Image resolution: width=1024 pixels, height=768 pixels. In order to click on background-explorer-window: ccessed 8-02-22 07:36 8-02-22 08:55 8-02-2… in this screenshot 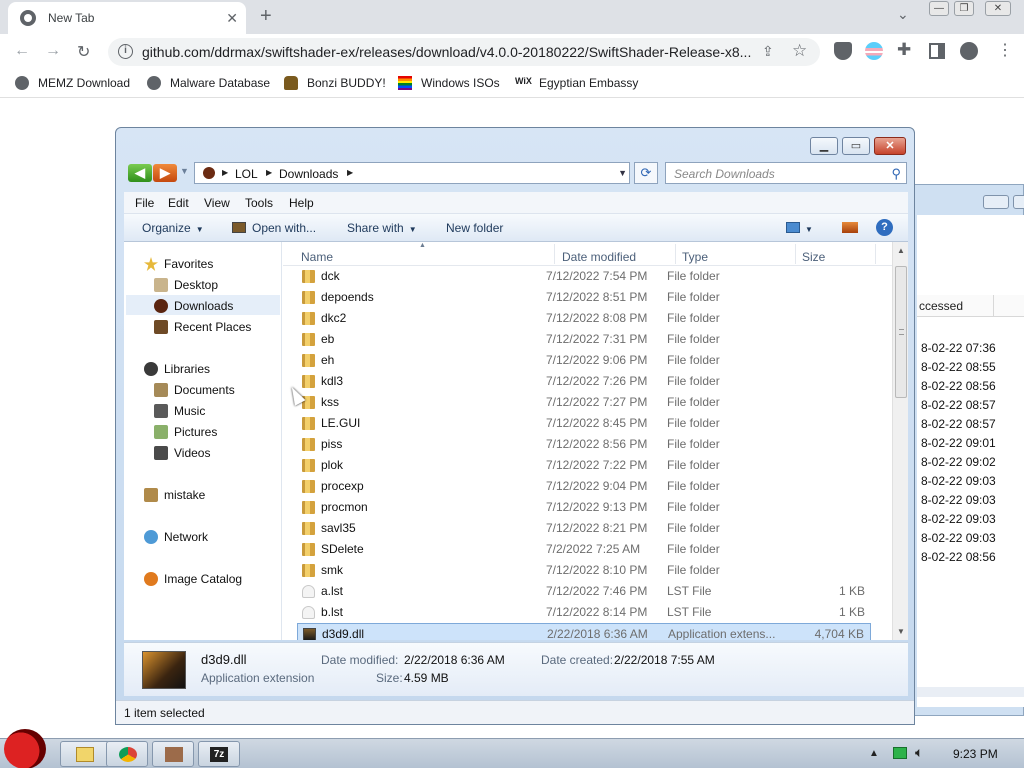, I will do `click(968, 450)`.